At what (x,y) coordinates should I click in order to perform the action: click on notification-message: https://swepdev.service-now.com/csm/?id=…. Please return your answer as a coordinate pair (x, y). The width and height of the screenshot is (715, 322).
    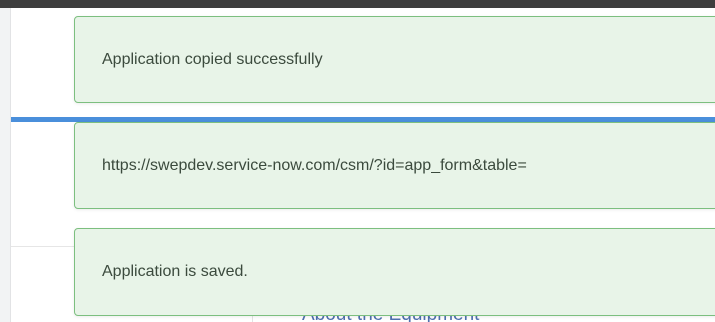
    Looking at the image, I should click on (314, 165).